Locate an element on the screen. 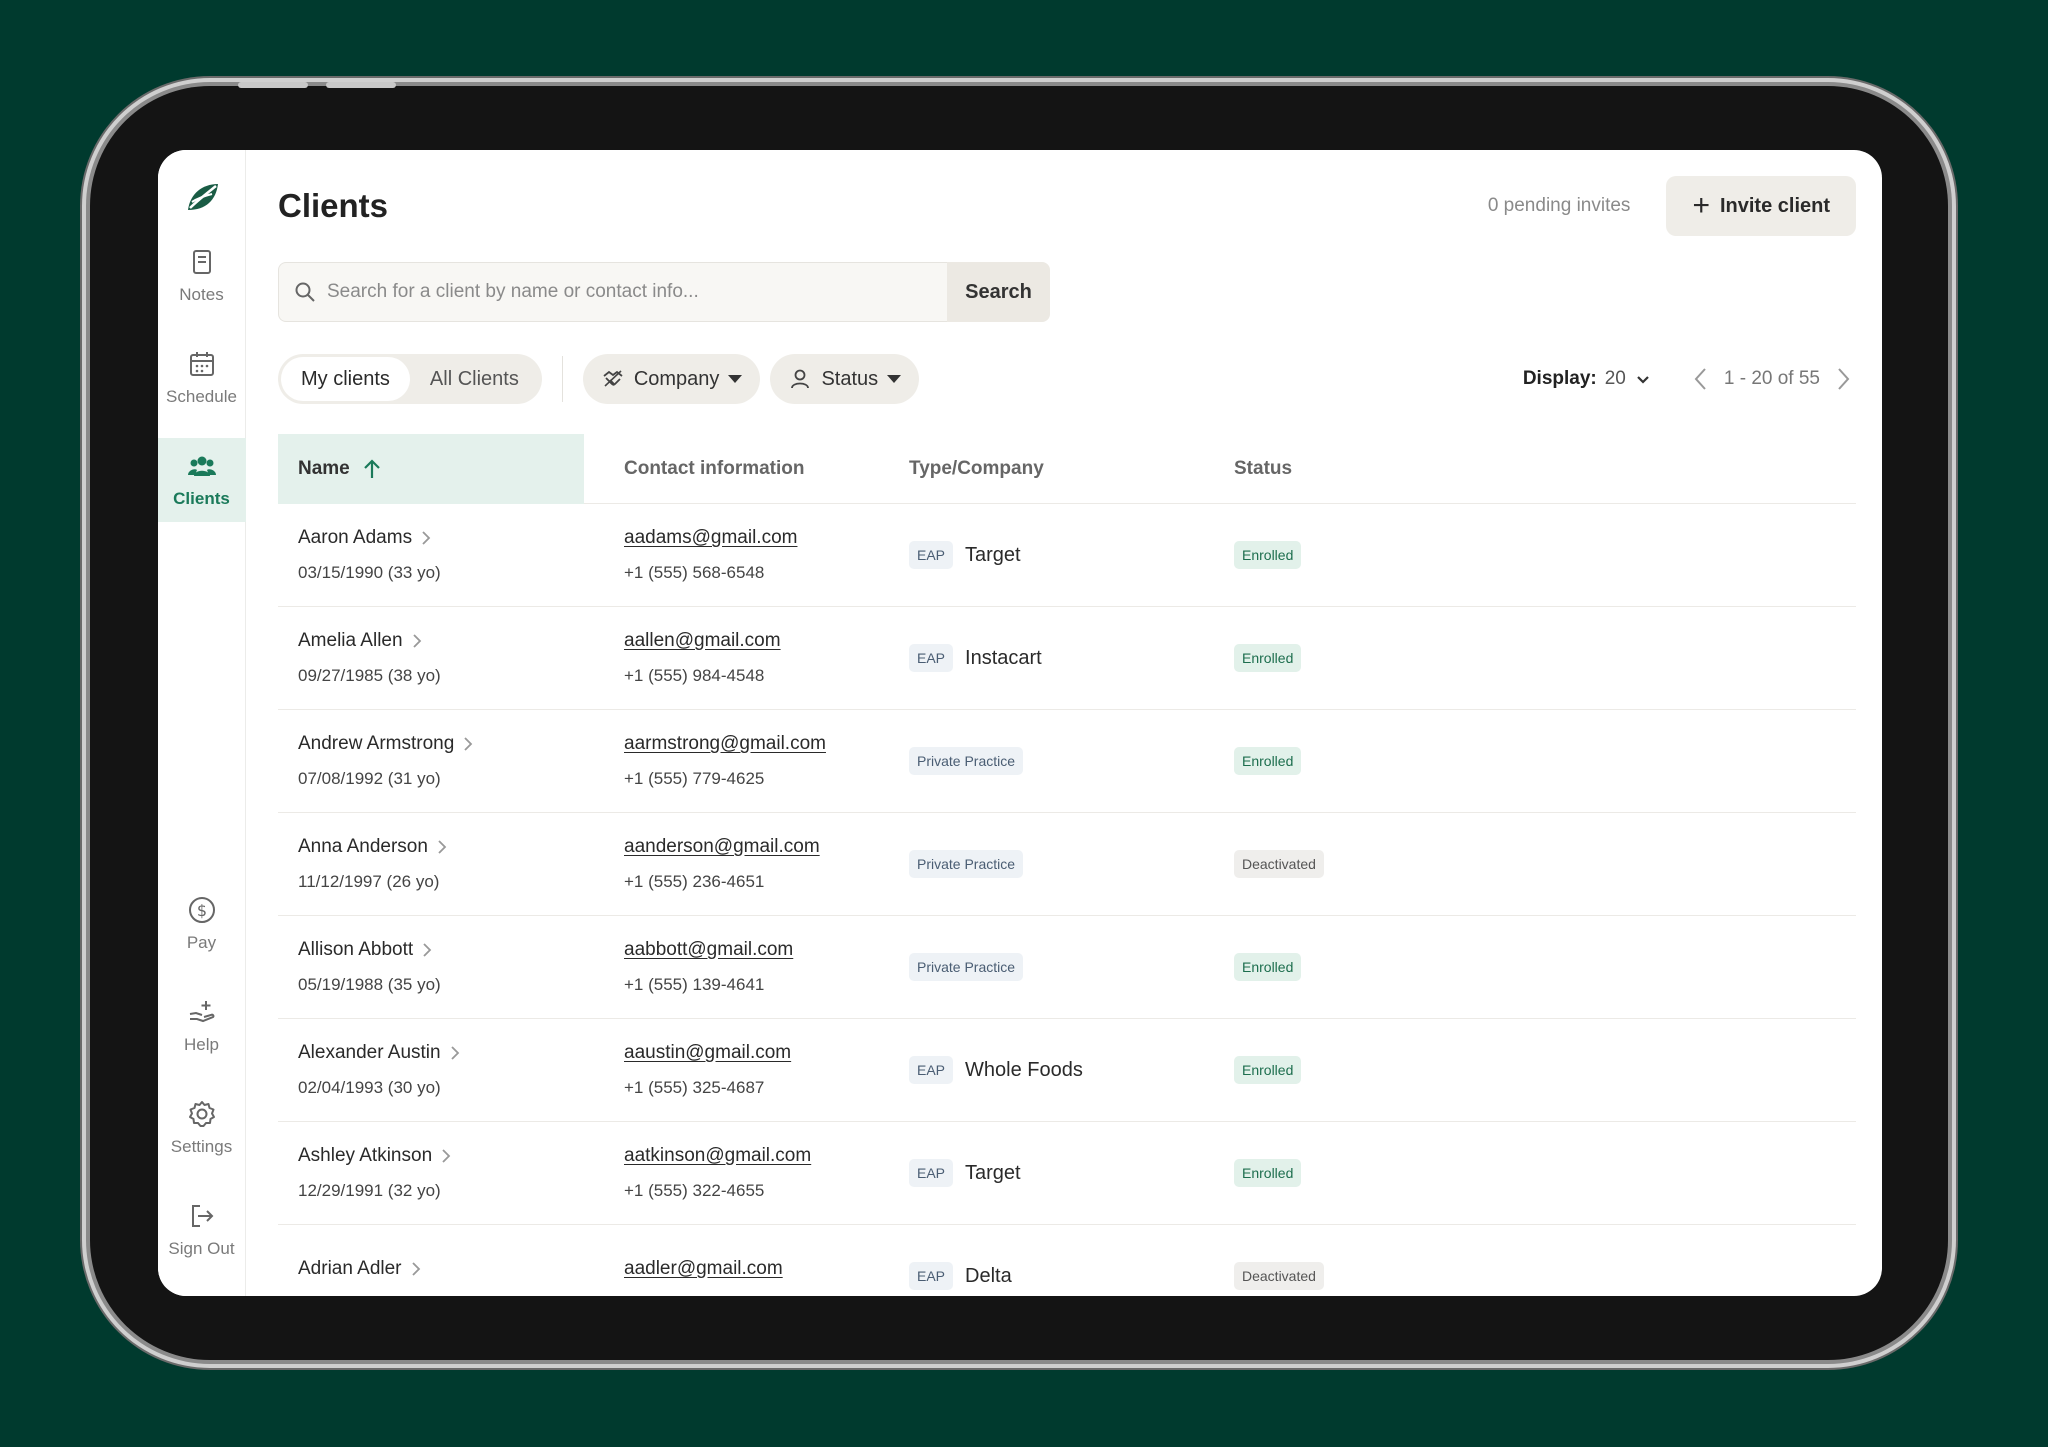 This screenshot has width=2048, height=1447. sidebar-item-sign-out: Sign Out is located at coordinates (202, 1230).